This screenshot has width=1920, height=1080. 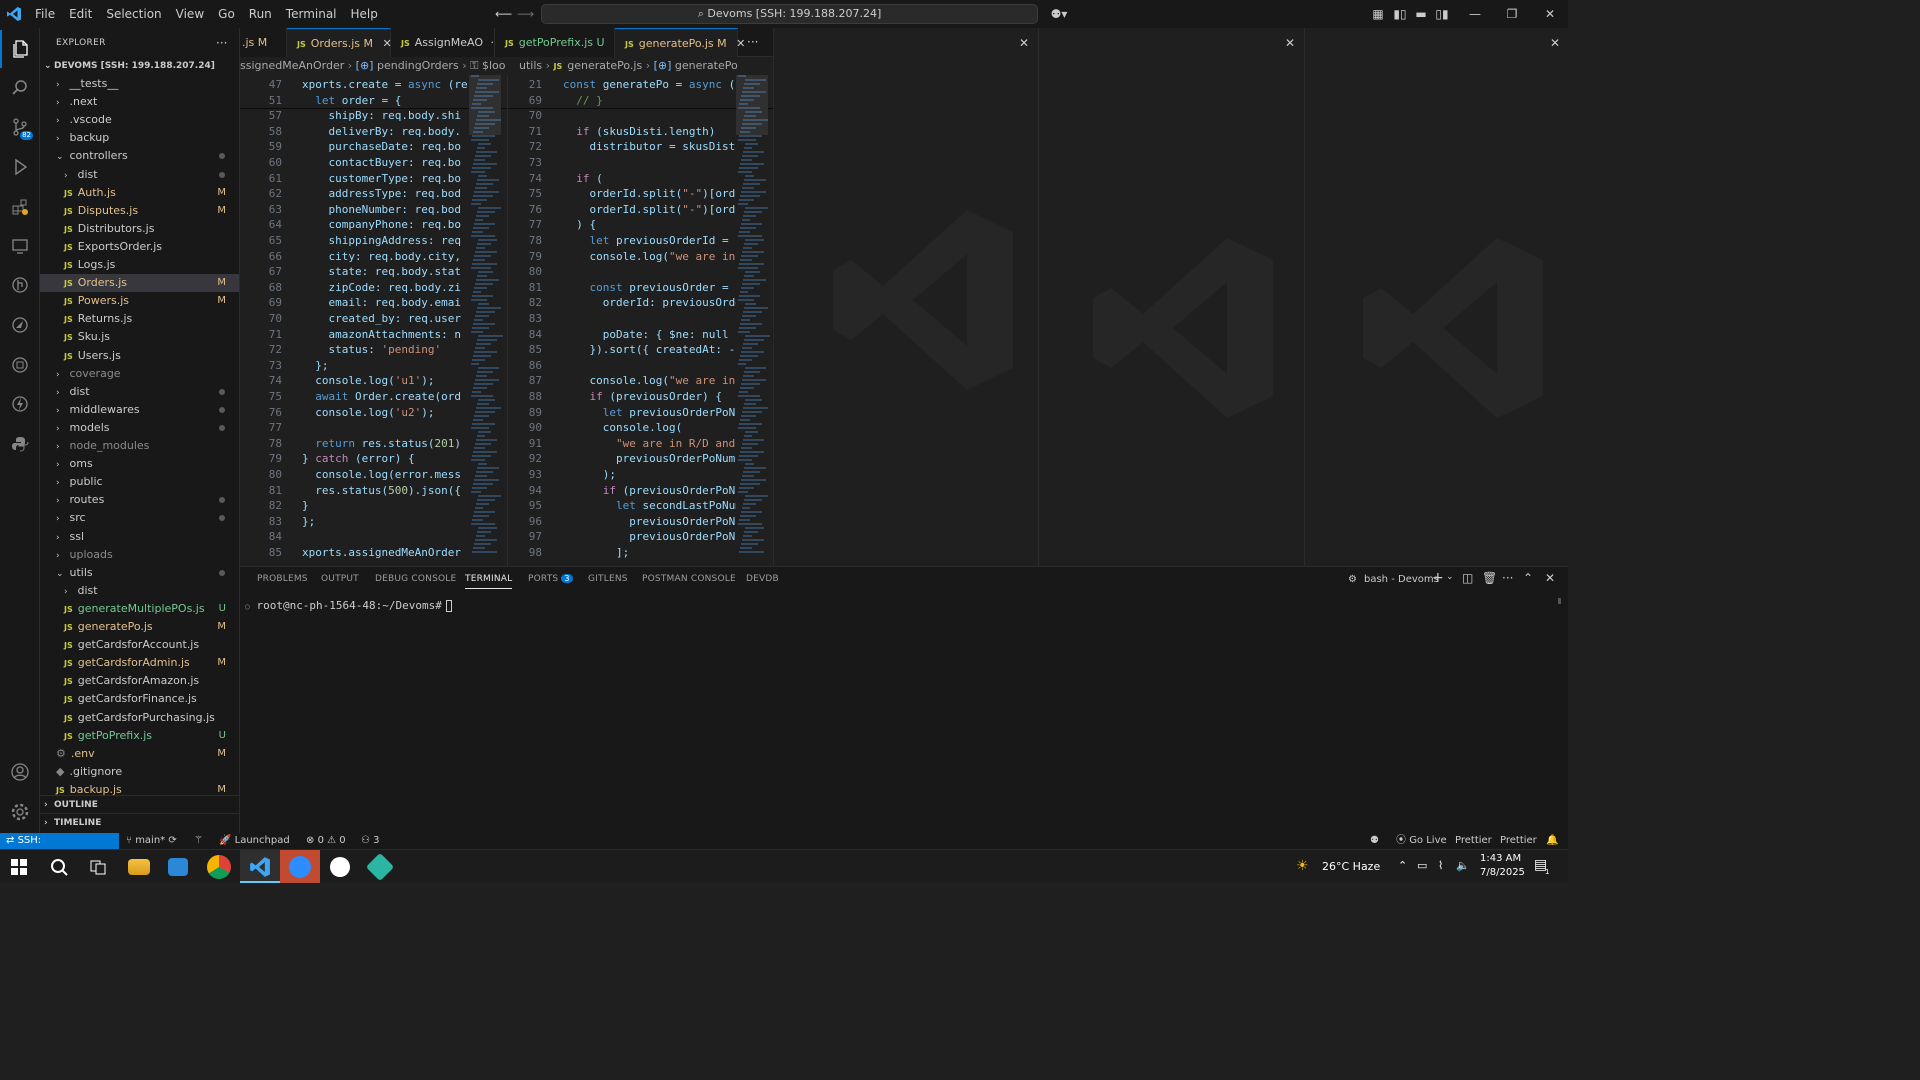 What do you see at coordinates (178, 867) in the screenshot?
I see `store-icon` at bounding box center [178, 867].